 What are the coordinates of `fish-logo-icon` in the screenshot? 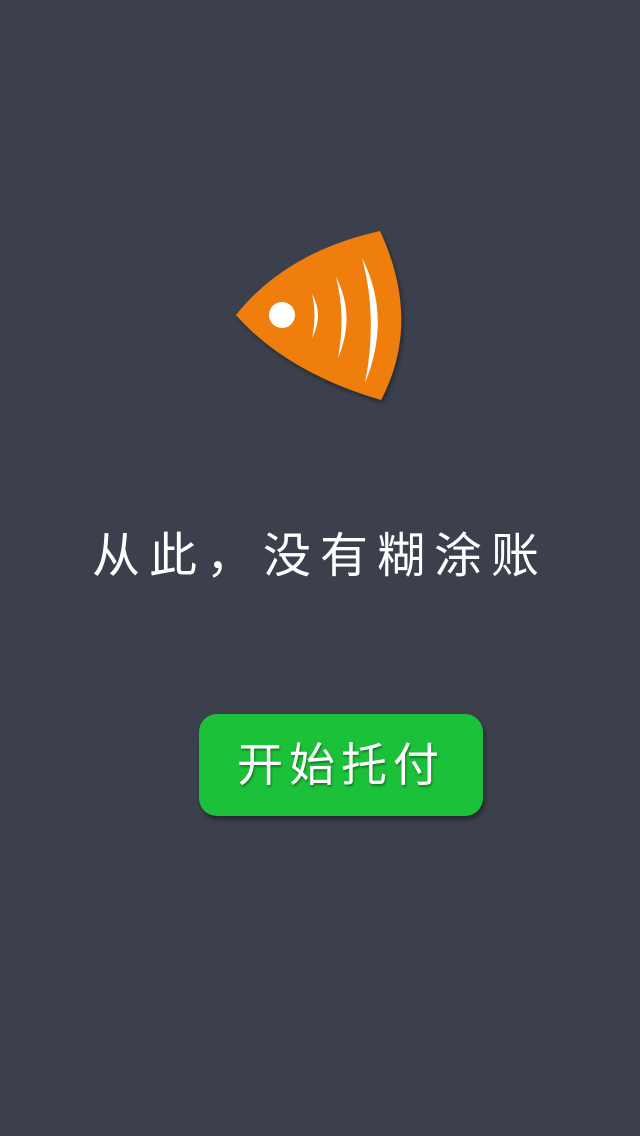 It's located at (321, 317).